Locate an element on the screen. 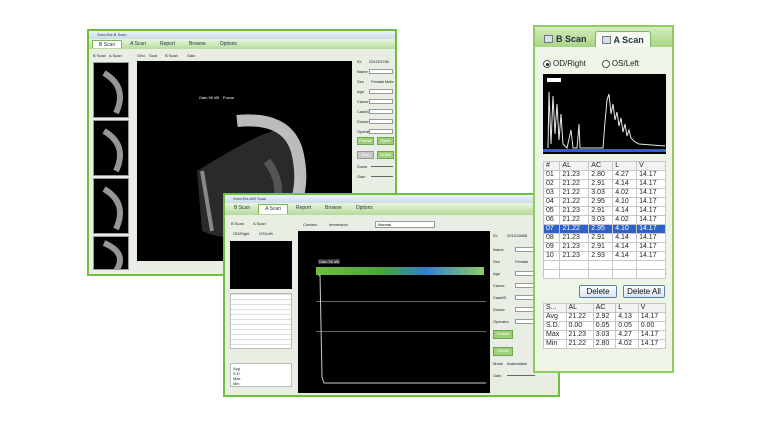 The width and height of the screenshot is (768, 432). panel-tab-ascan-label: A Scan is located at coordinates (628, 39).